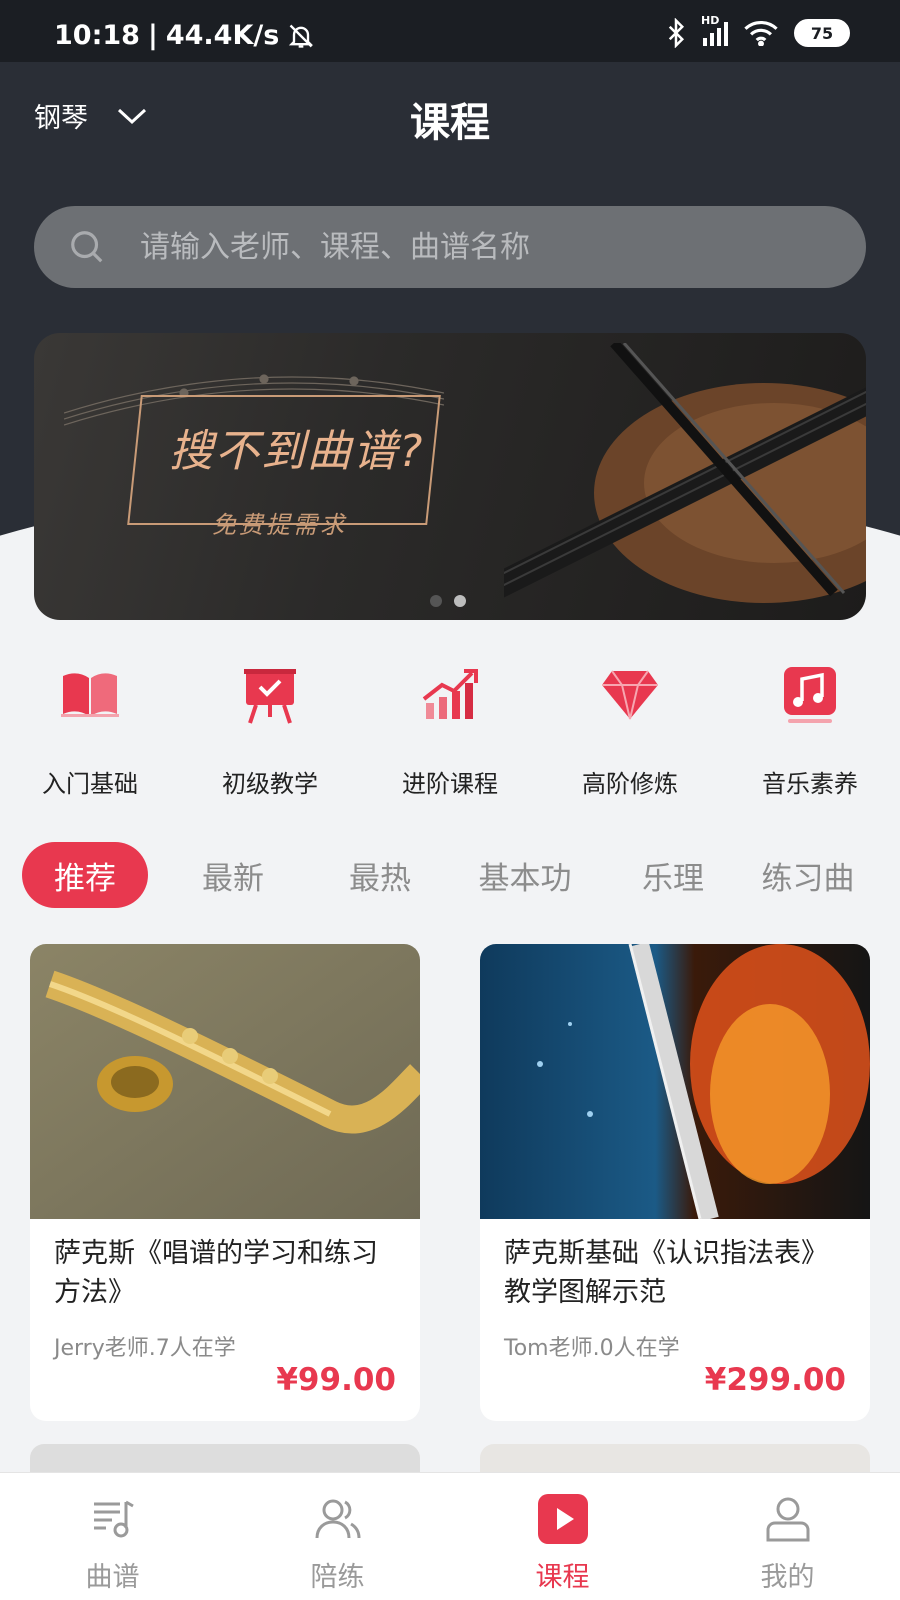 This screenshot has width=900, height=1600. I want to click on search-bar, so click(450, 247).